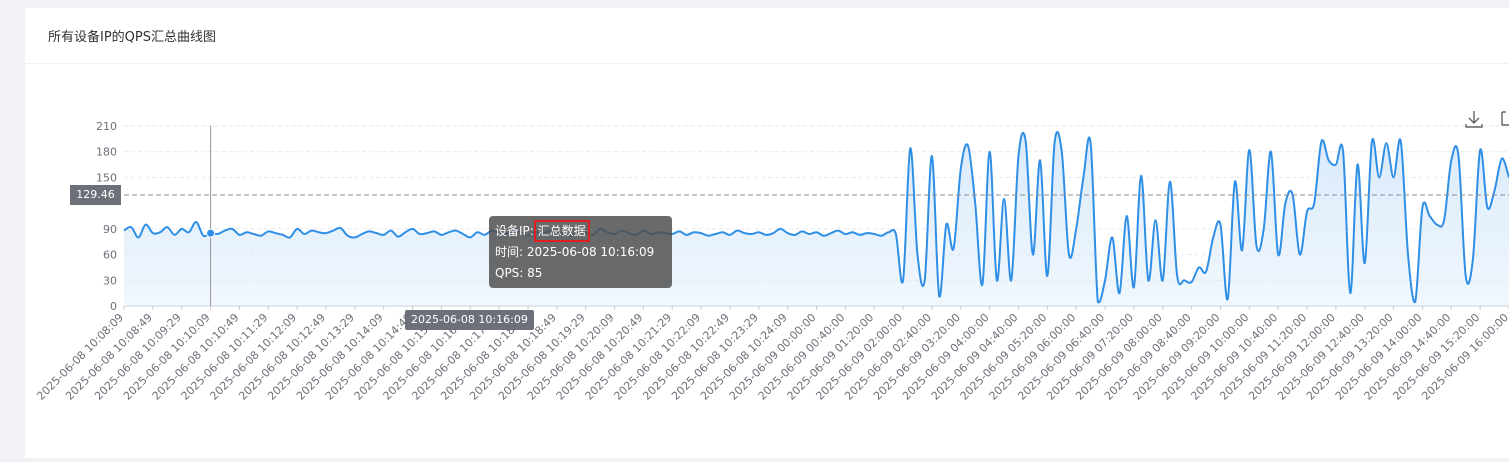  What do you see at coordinates (106, 152) in the screenshot?
I see `y-tick-label: 180` at bounding box center [106, 152].